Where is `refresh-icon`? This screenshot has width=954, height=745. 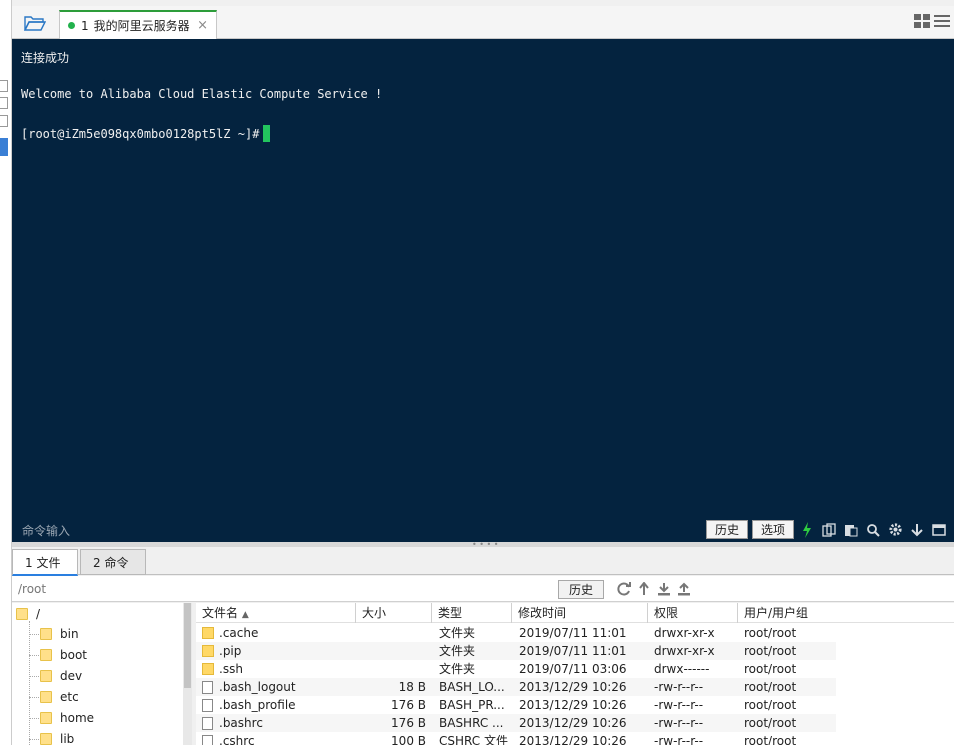 refresh-icon is located at coordinates (624, 589).